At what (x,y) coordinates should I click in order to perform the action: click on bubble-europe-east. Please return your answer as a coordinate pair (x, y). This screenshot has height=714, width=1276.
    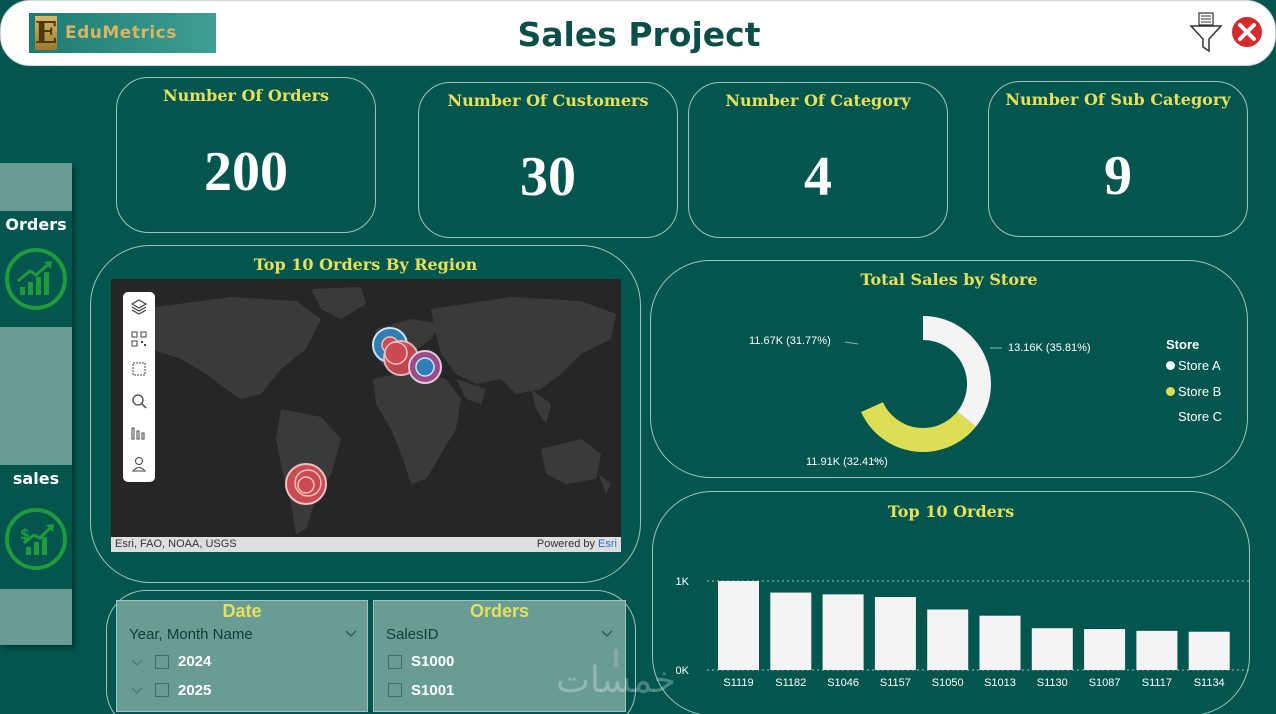
    Looking at the image, I should click on (425, 367).